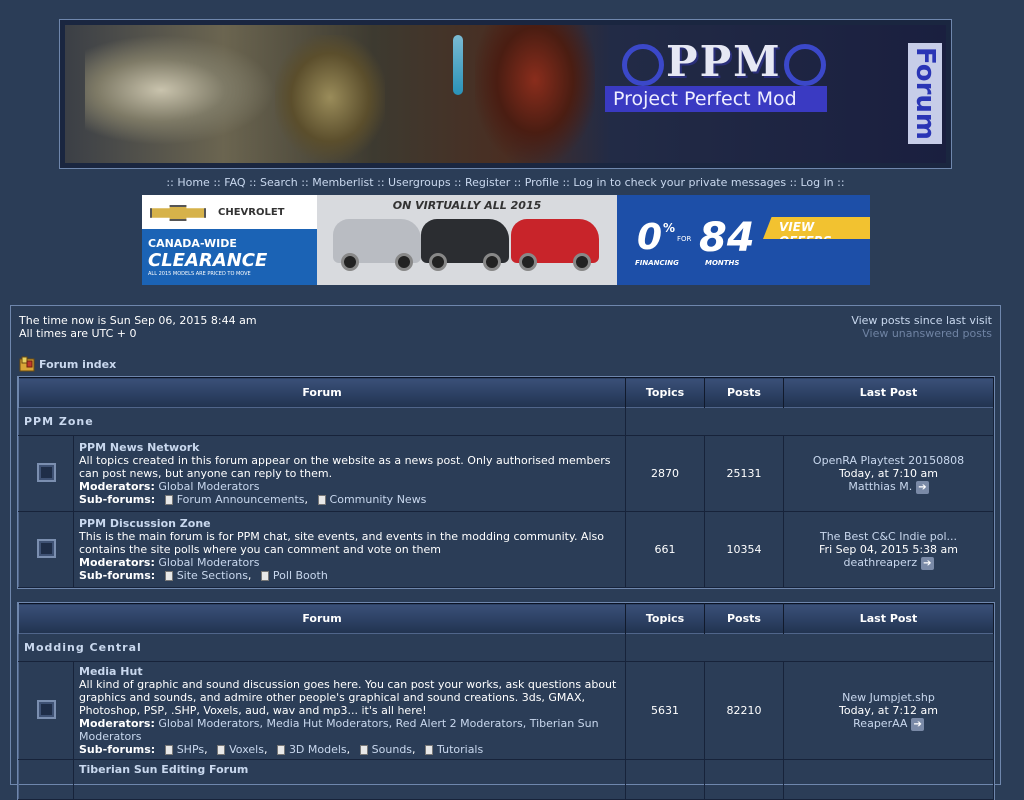  What do you see at coordinates (318, 749) in the screenshot?
I see `subforum-link: 3D Models` at bounding box center [318, 749].